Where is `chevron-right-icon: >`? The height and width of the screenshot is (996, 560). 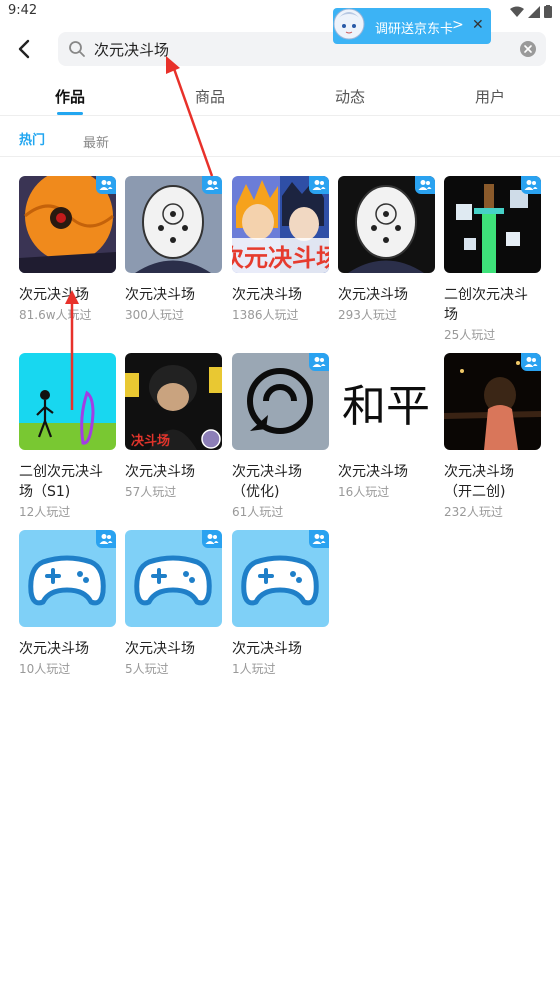 chevron-right-icon: > is located at coordinates (458, 25).